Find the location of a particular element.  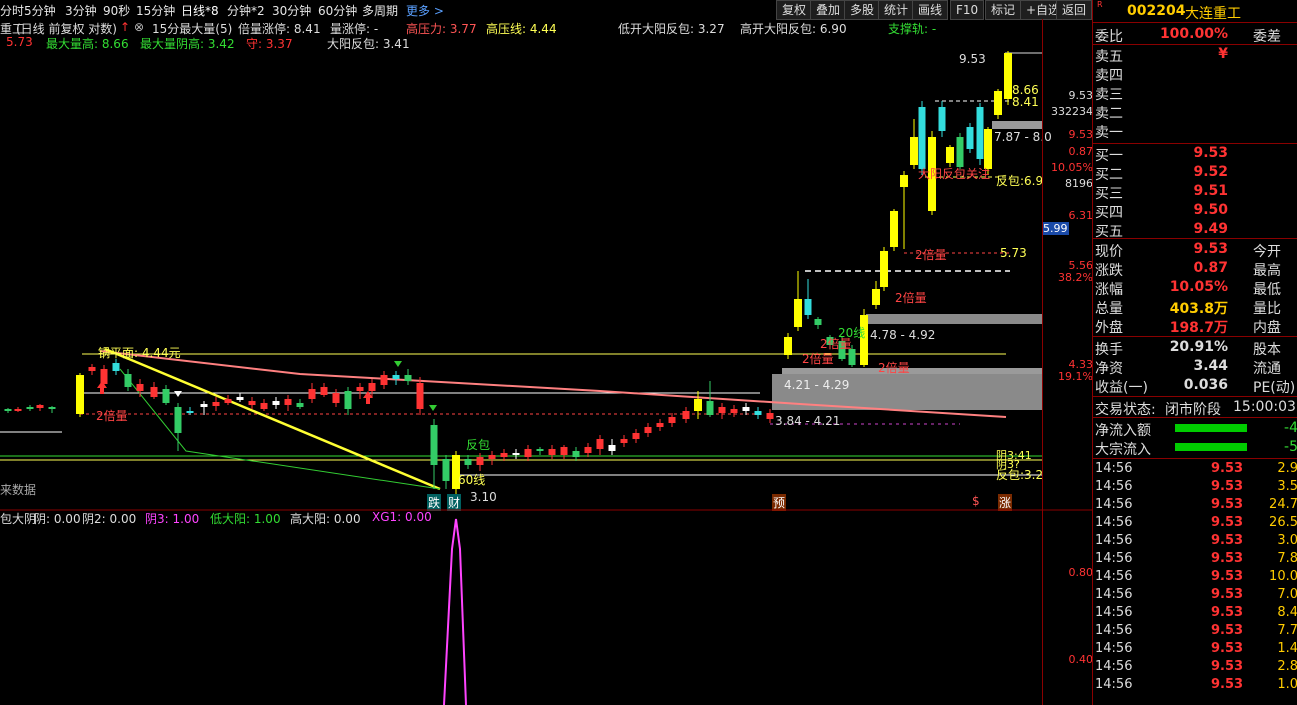

overlay-button: 叠加 is located at coordinates (828, 10).